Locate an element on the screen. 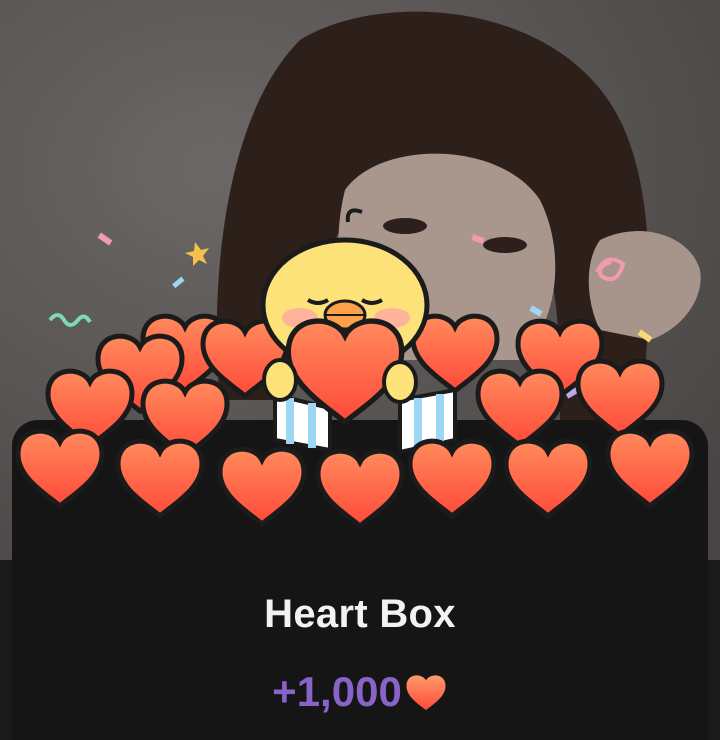 This screenshot has height=740, width=720. reward-amount: +1,000 is located at coordinates (337, 691).